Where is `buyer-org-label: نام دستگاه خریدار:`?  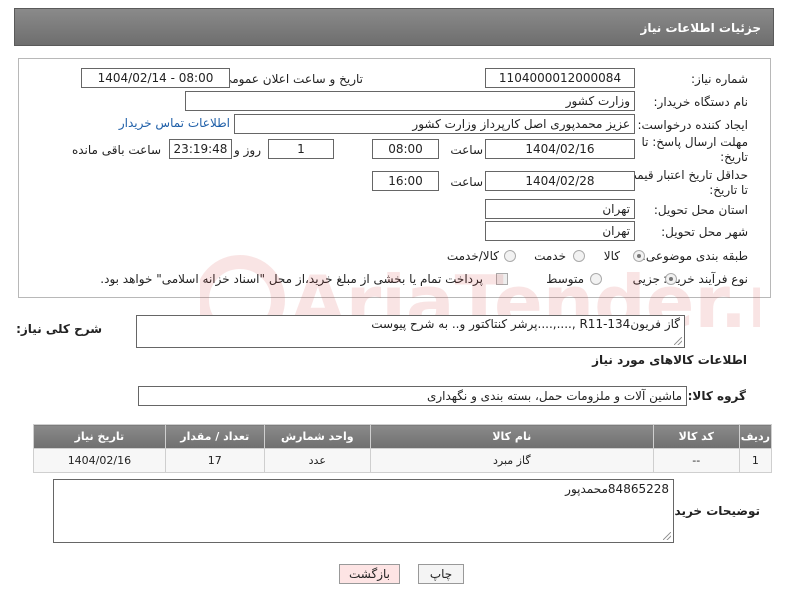 buyer-org-label: نام دستگاه خریدار: is located at coordinates (701, 102).